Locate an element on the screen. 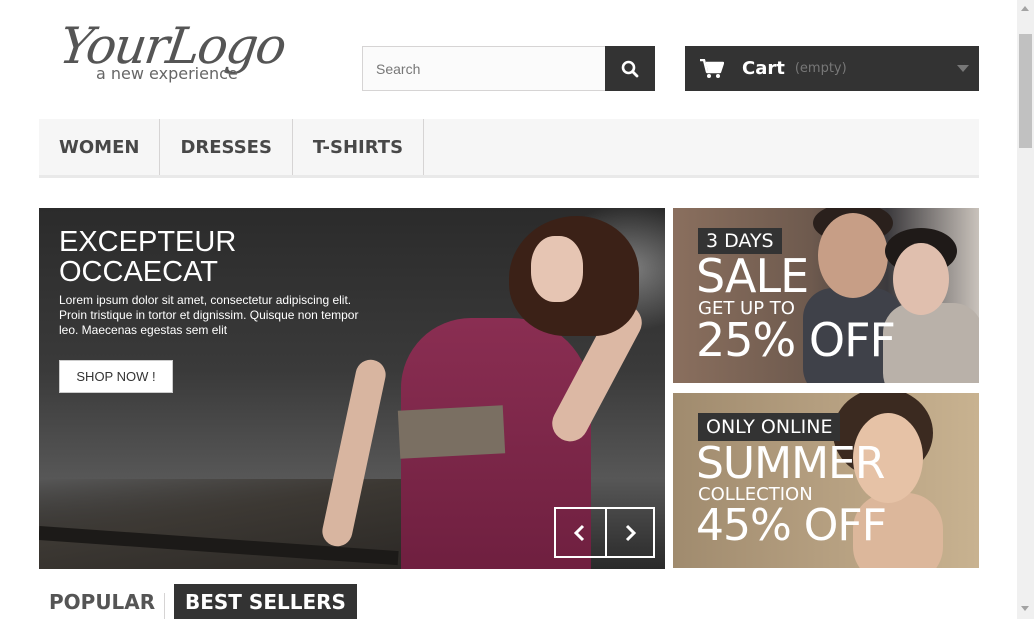  promo-banner-summer: ONLY ONLINE SUMMER COLLECTION 45% OFF is located at coordinates (826, 480).